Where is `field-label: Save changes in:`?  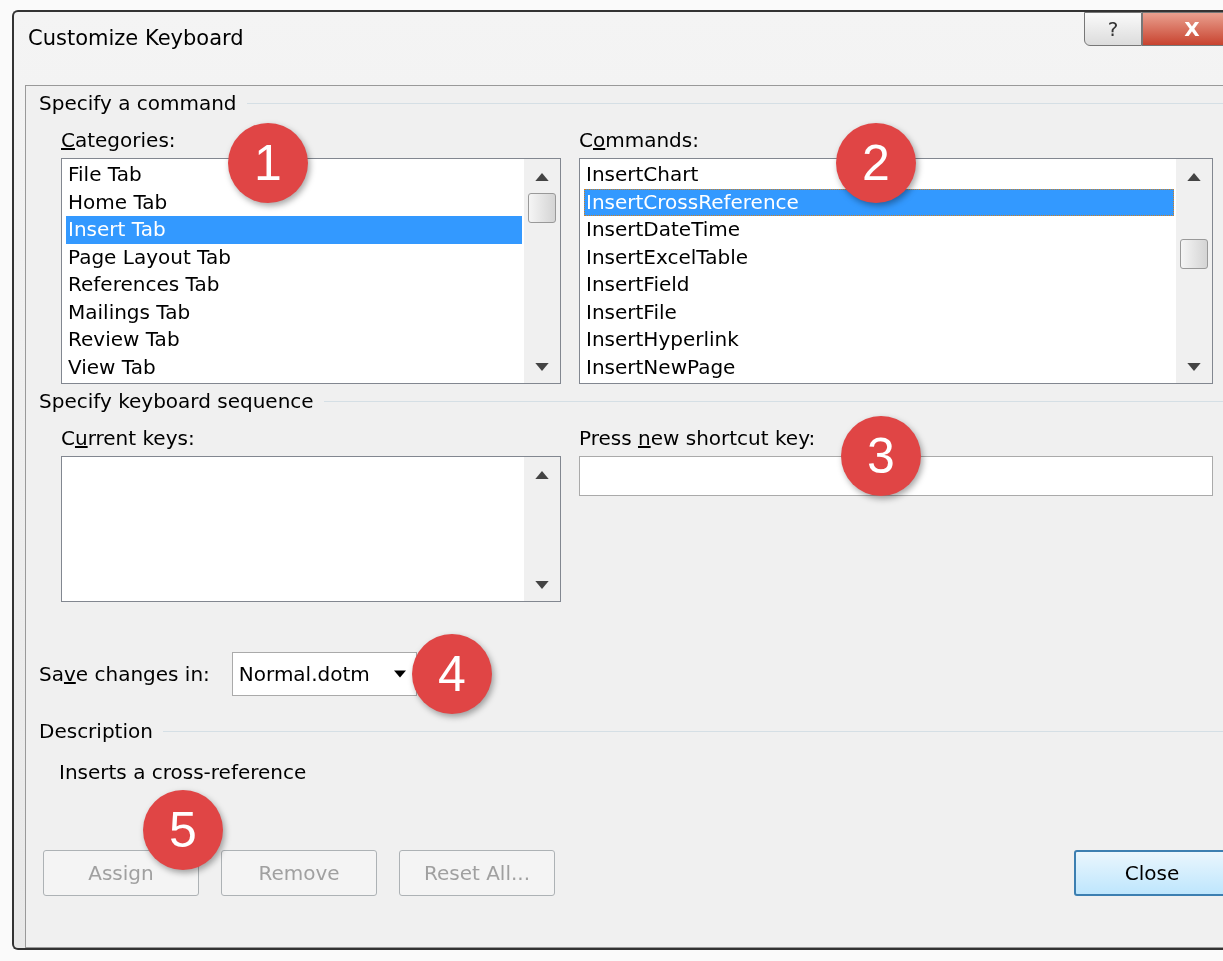
field-label: Save changes in: is located at coordinates (124, 674).